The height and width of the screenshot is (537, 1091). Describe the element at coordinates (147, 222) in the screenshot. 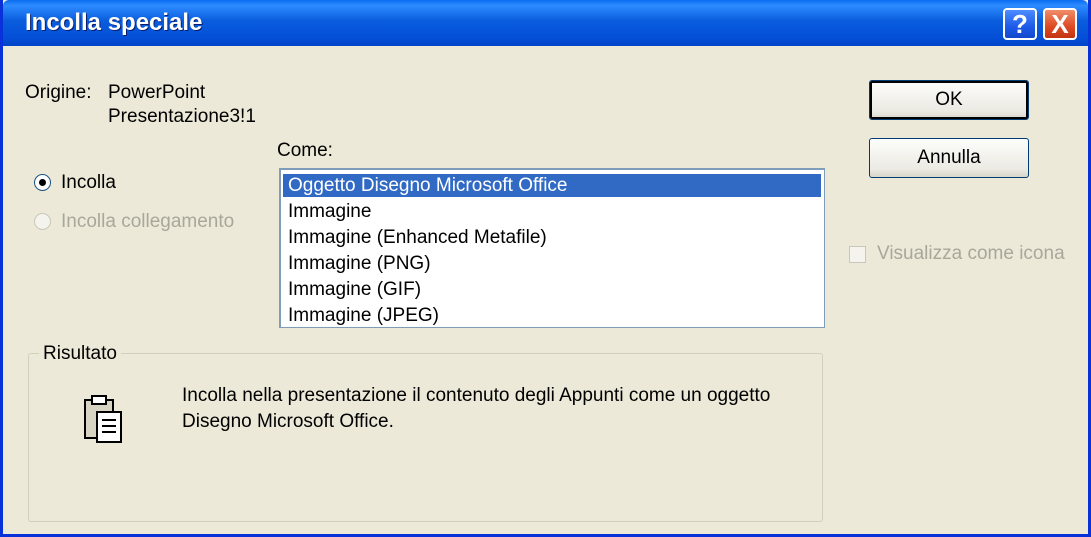

I see `paste-link-radio-label: Incolla collegamento` at that location.